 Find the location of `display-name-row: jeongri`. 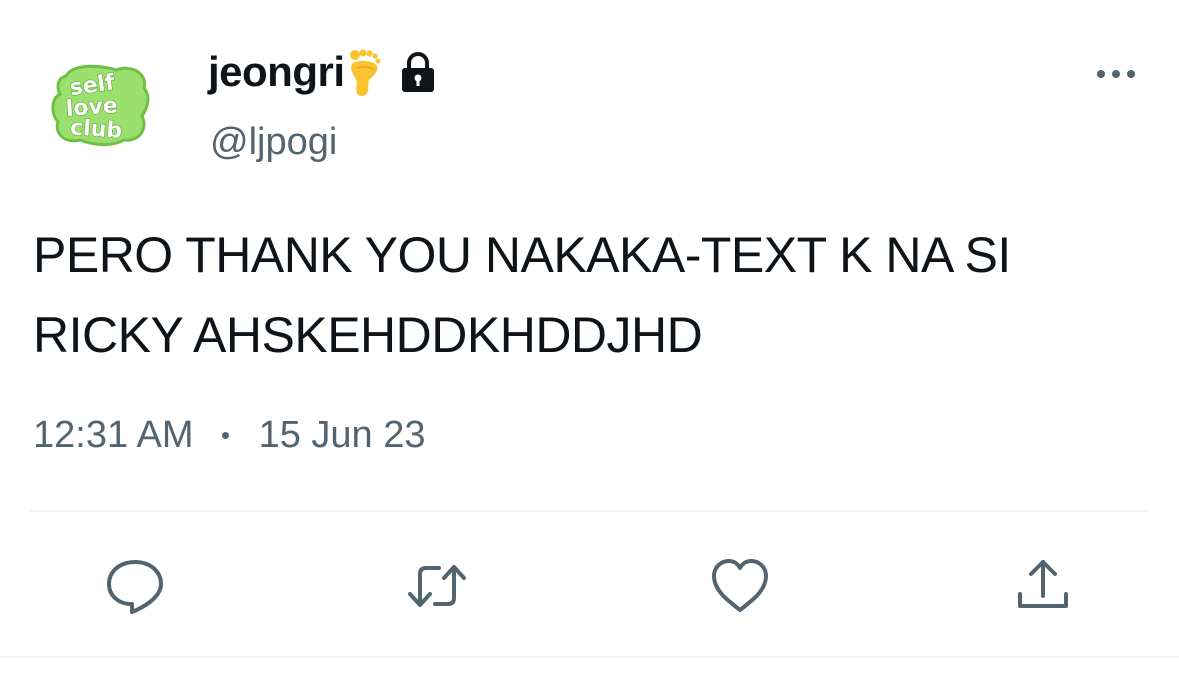

display-name-row: jeongri is located at coordinates (322, 72).